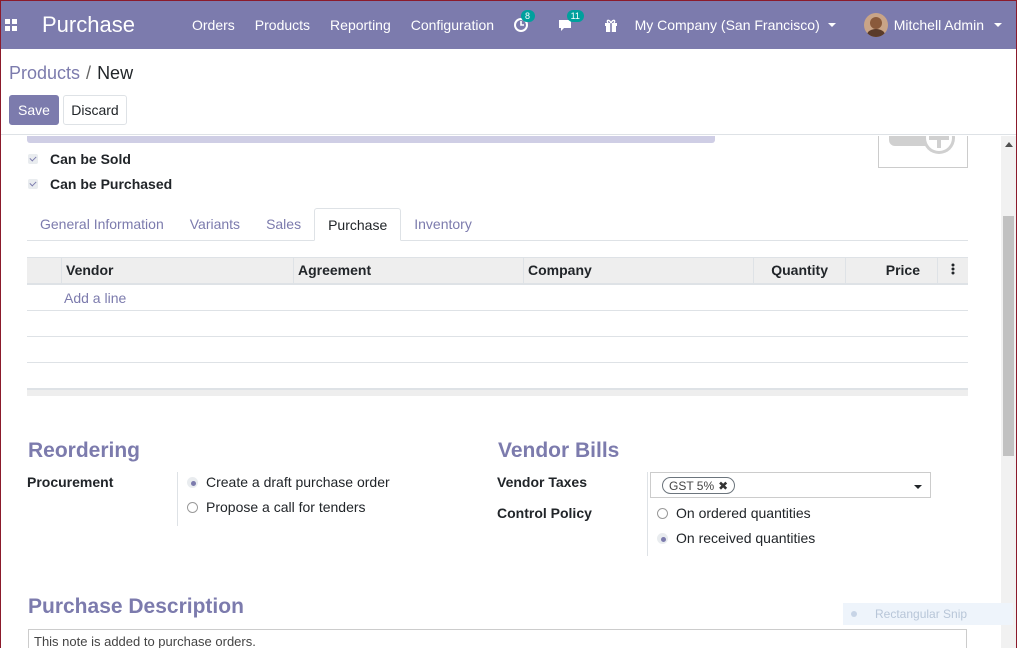 The width and height of the screenshot is (1017, 648). What do you see at coordinates (192, 482) in the screenshot?
I see `radio-draft-purchase-order` at bounding box center [192, 482].